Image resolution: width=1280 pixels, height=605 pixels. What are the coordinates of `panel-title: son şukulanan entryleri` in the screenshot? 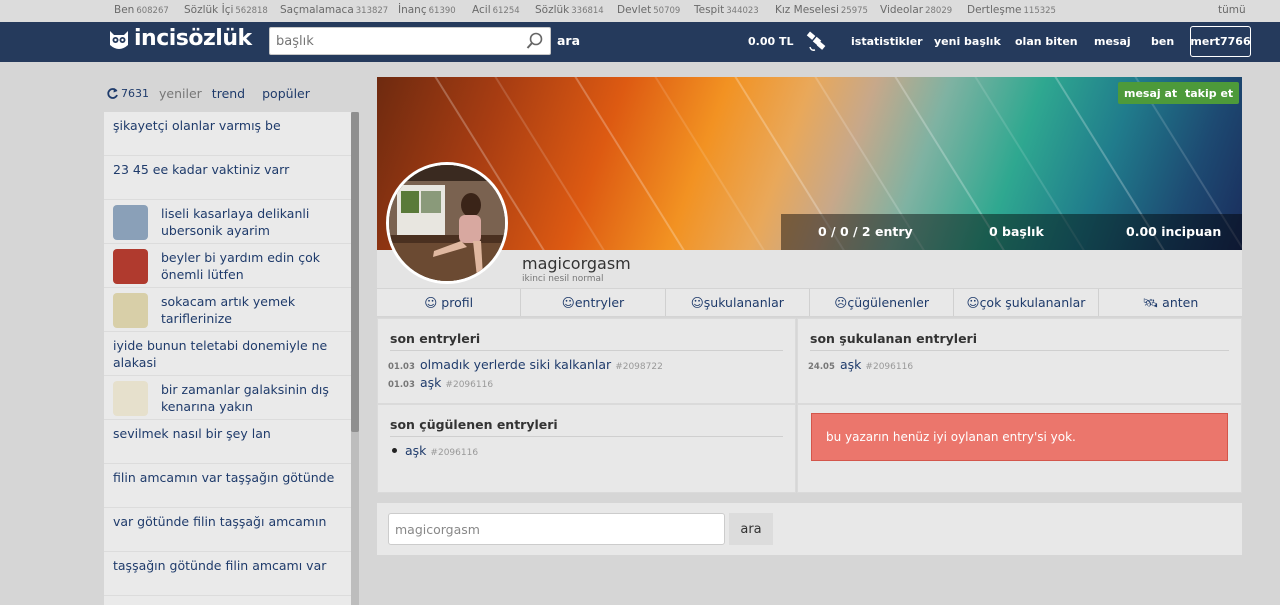 It's located at (1019, 341).